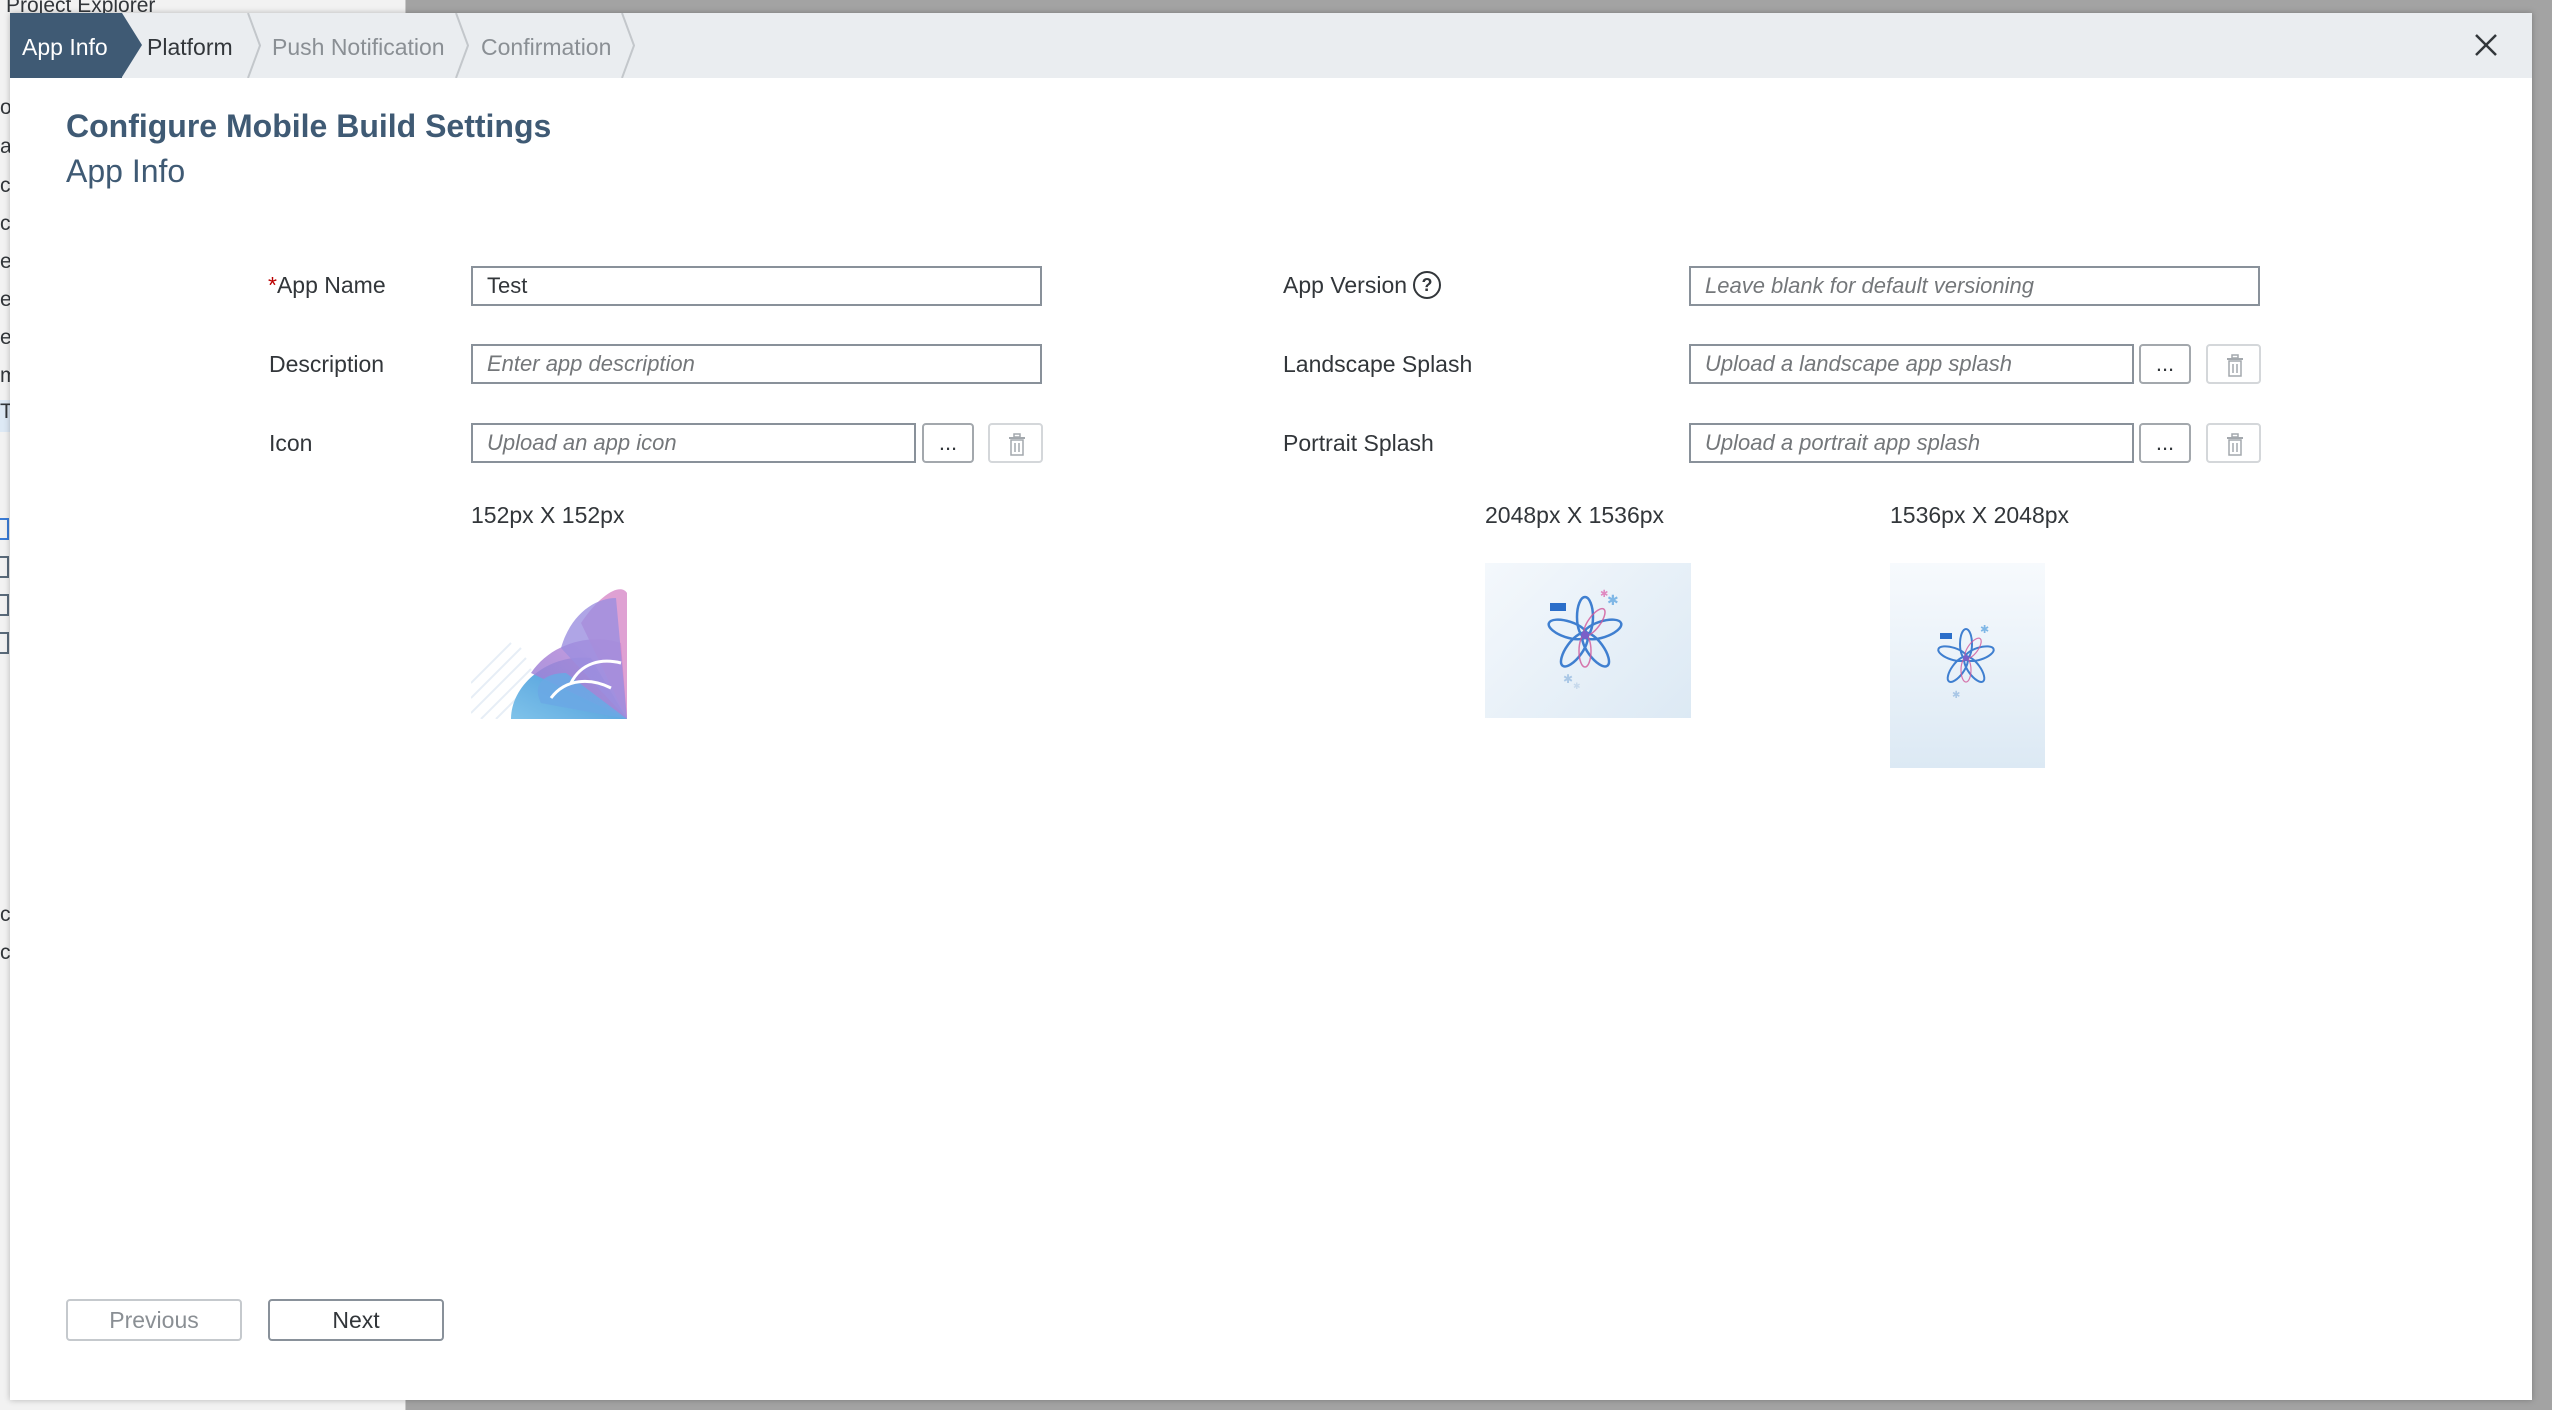 This screenshot has height=1410, width=2552. What do you see at coordinates (1575, 515) in the screenshot?
I see `landscape-size-hint: 2048px X 1536px` at bounding box center [1575, 515].